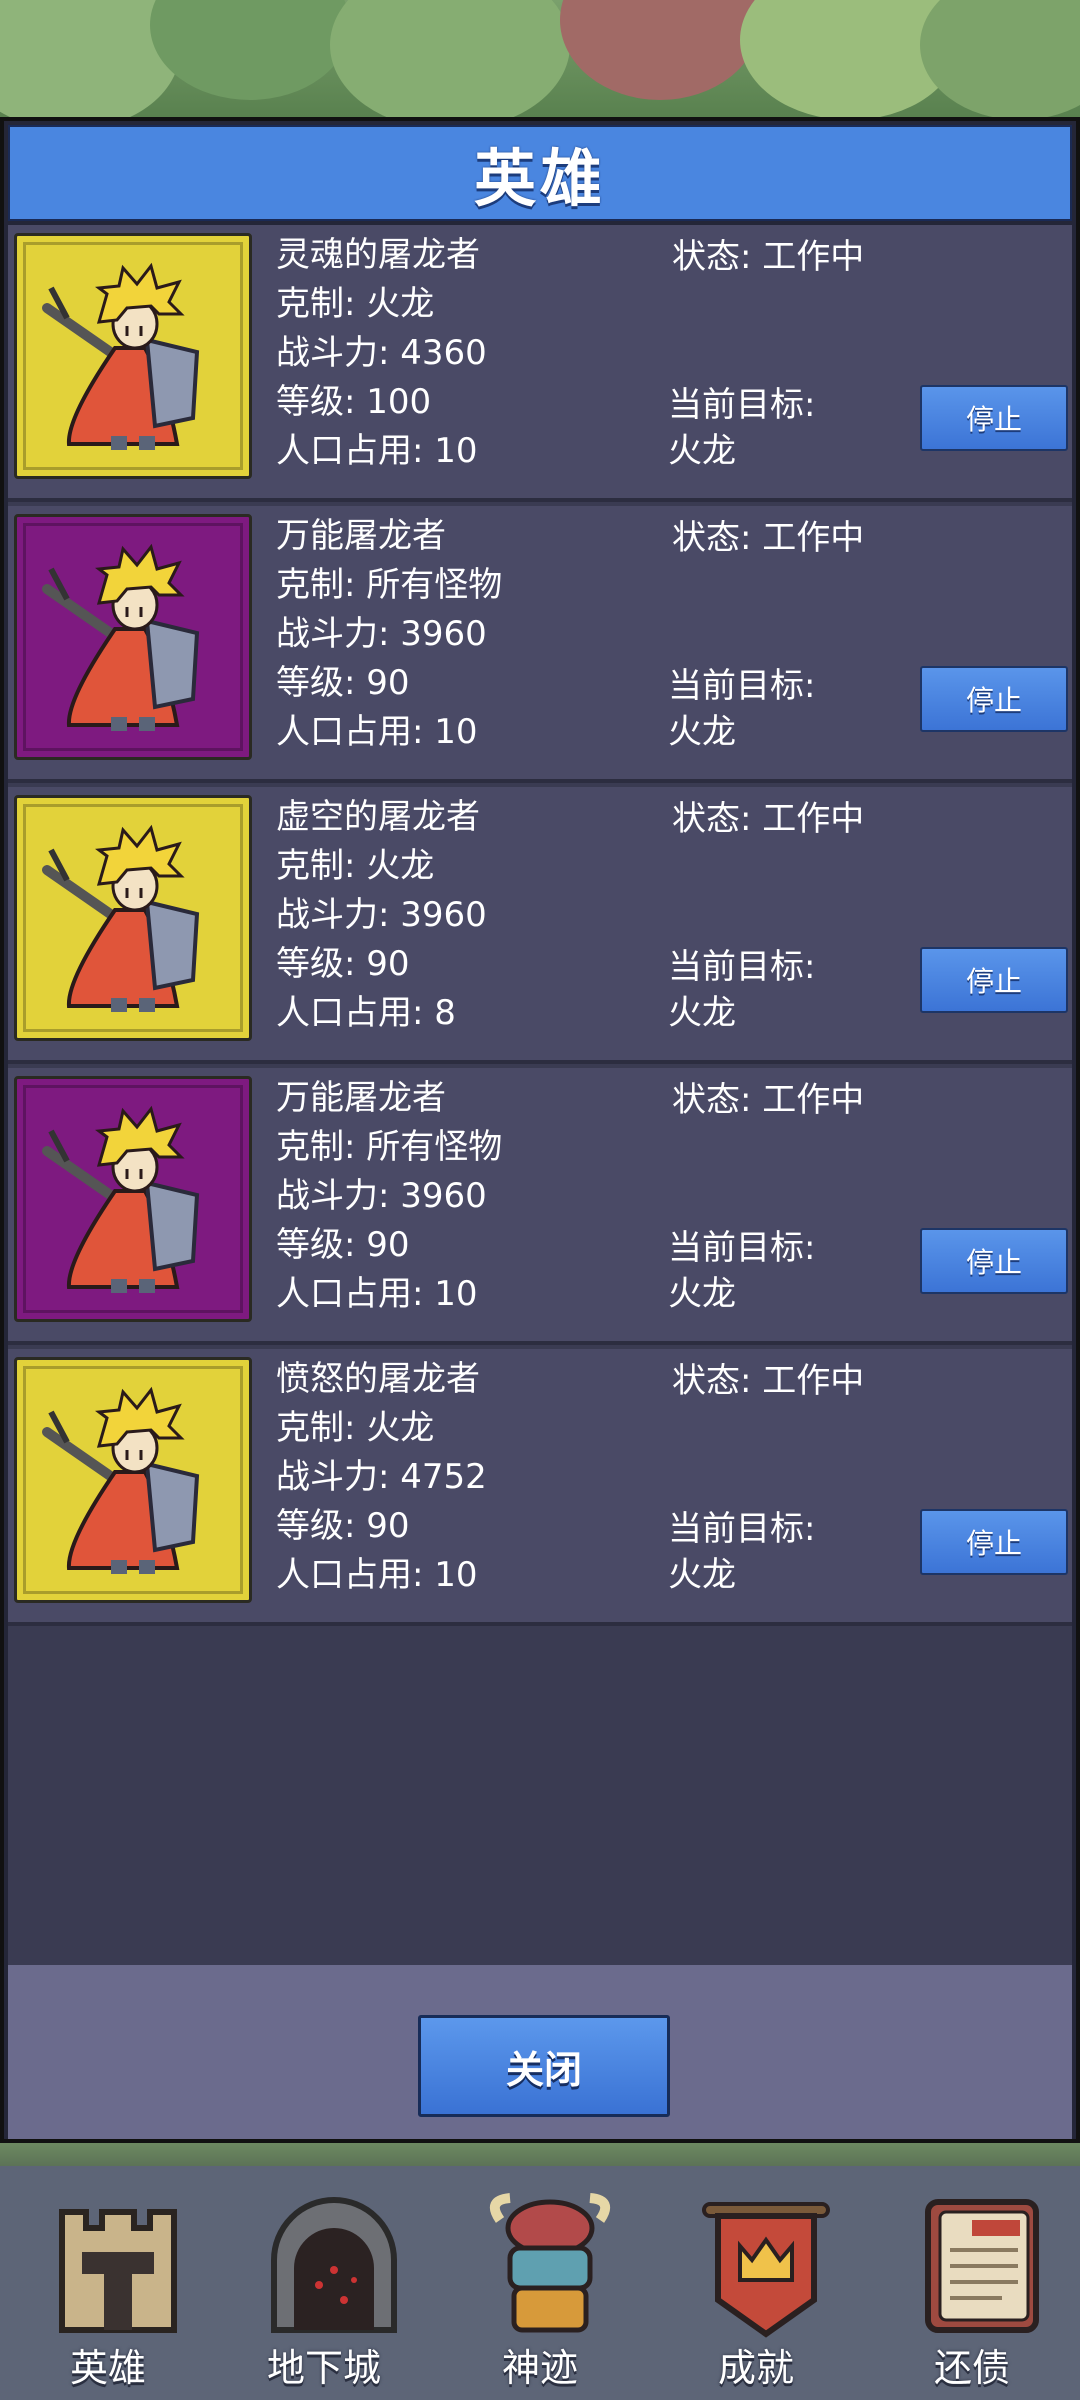  Describe the element at coordinates (540, 60) in the screenshot. I see `forest-background` at that location.